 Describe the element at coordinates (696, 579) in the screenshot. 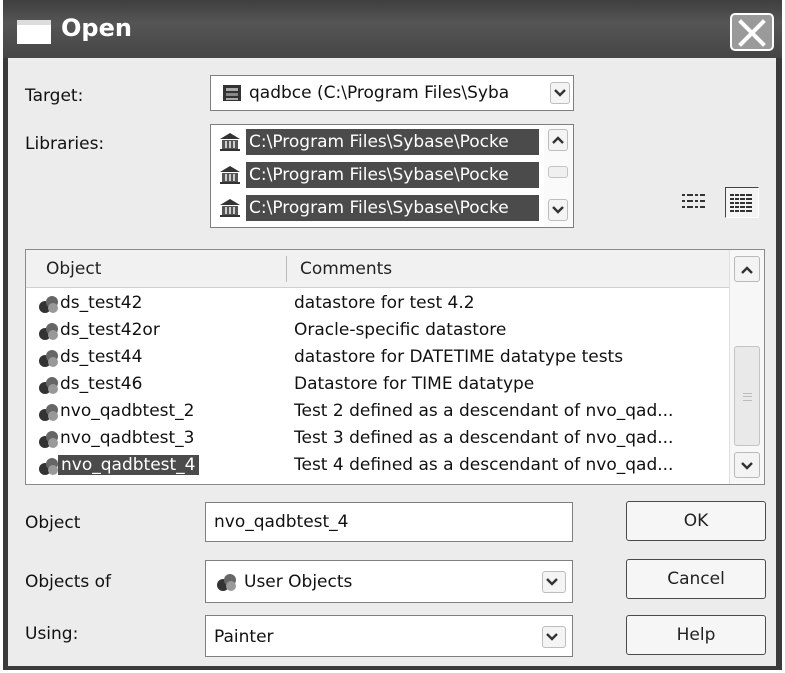

I see `cancel-button: Cancel` at that location.